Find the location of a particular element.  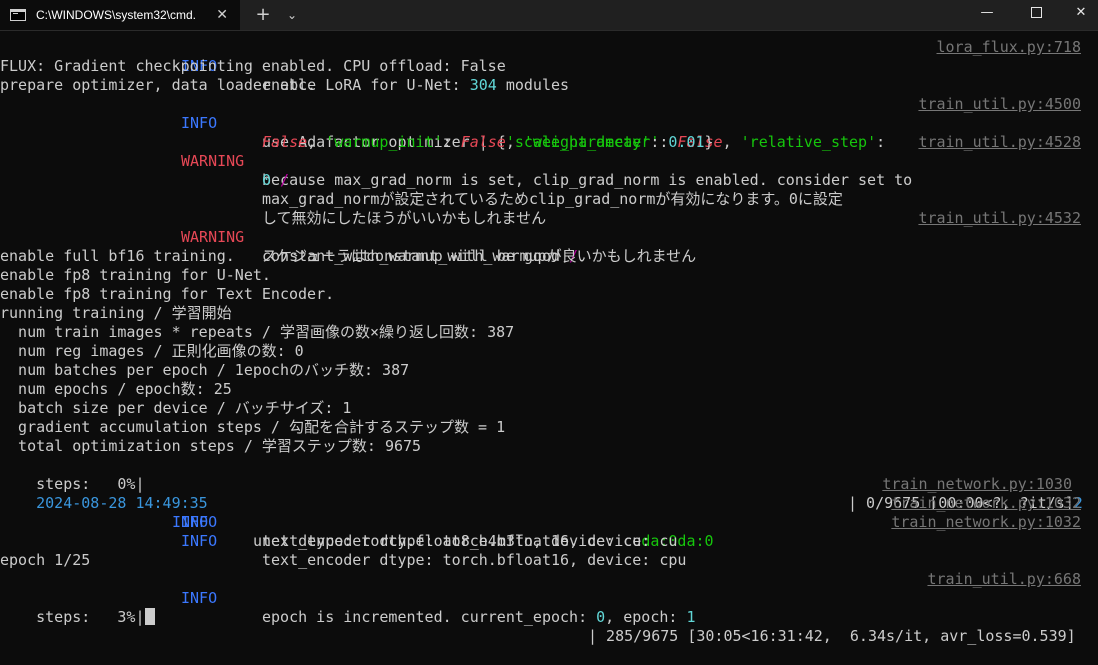

log-line: num batches per epoch / 1epochのバッチ数: 387 is located at coordinates (549, 370).